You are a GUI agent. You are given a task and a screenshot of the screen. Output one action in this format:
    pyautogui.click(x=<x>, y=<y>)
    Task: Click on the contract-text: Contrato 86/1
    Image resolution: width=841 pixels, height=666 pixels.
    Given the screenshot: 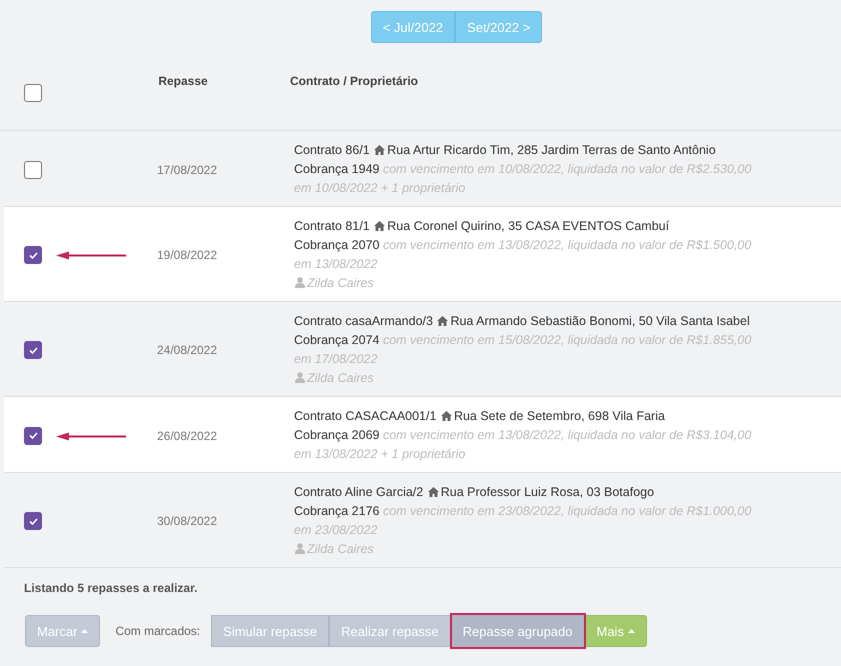 What is the action you would take?
    pyautogui.click(x=332, y=150)
    